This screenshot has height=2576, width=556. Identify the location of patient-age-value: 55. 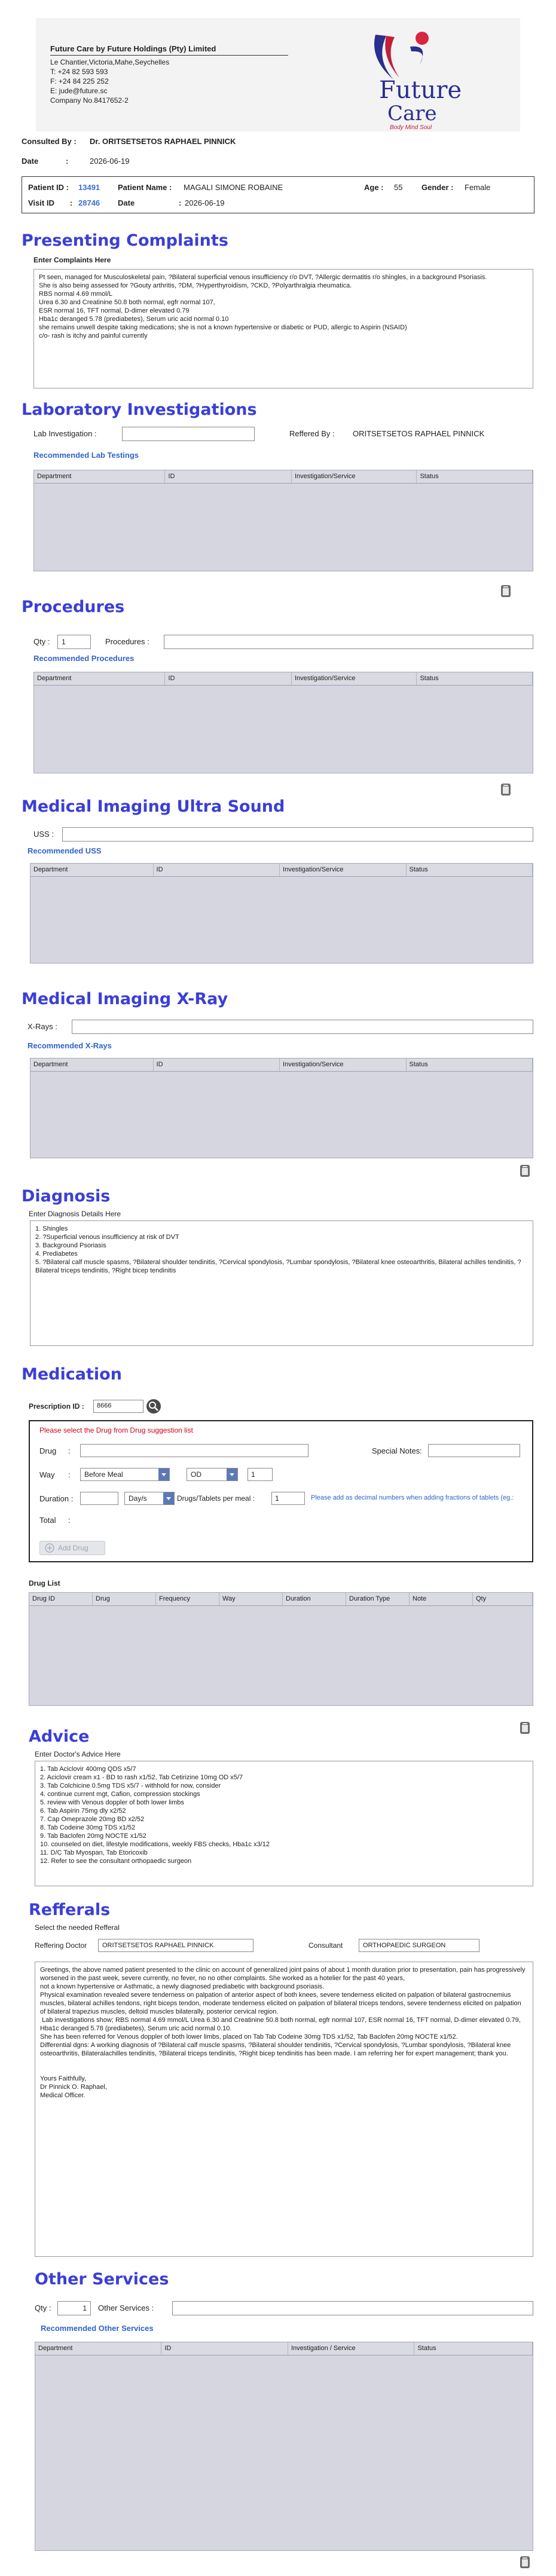
(399, 187).